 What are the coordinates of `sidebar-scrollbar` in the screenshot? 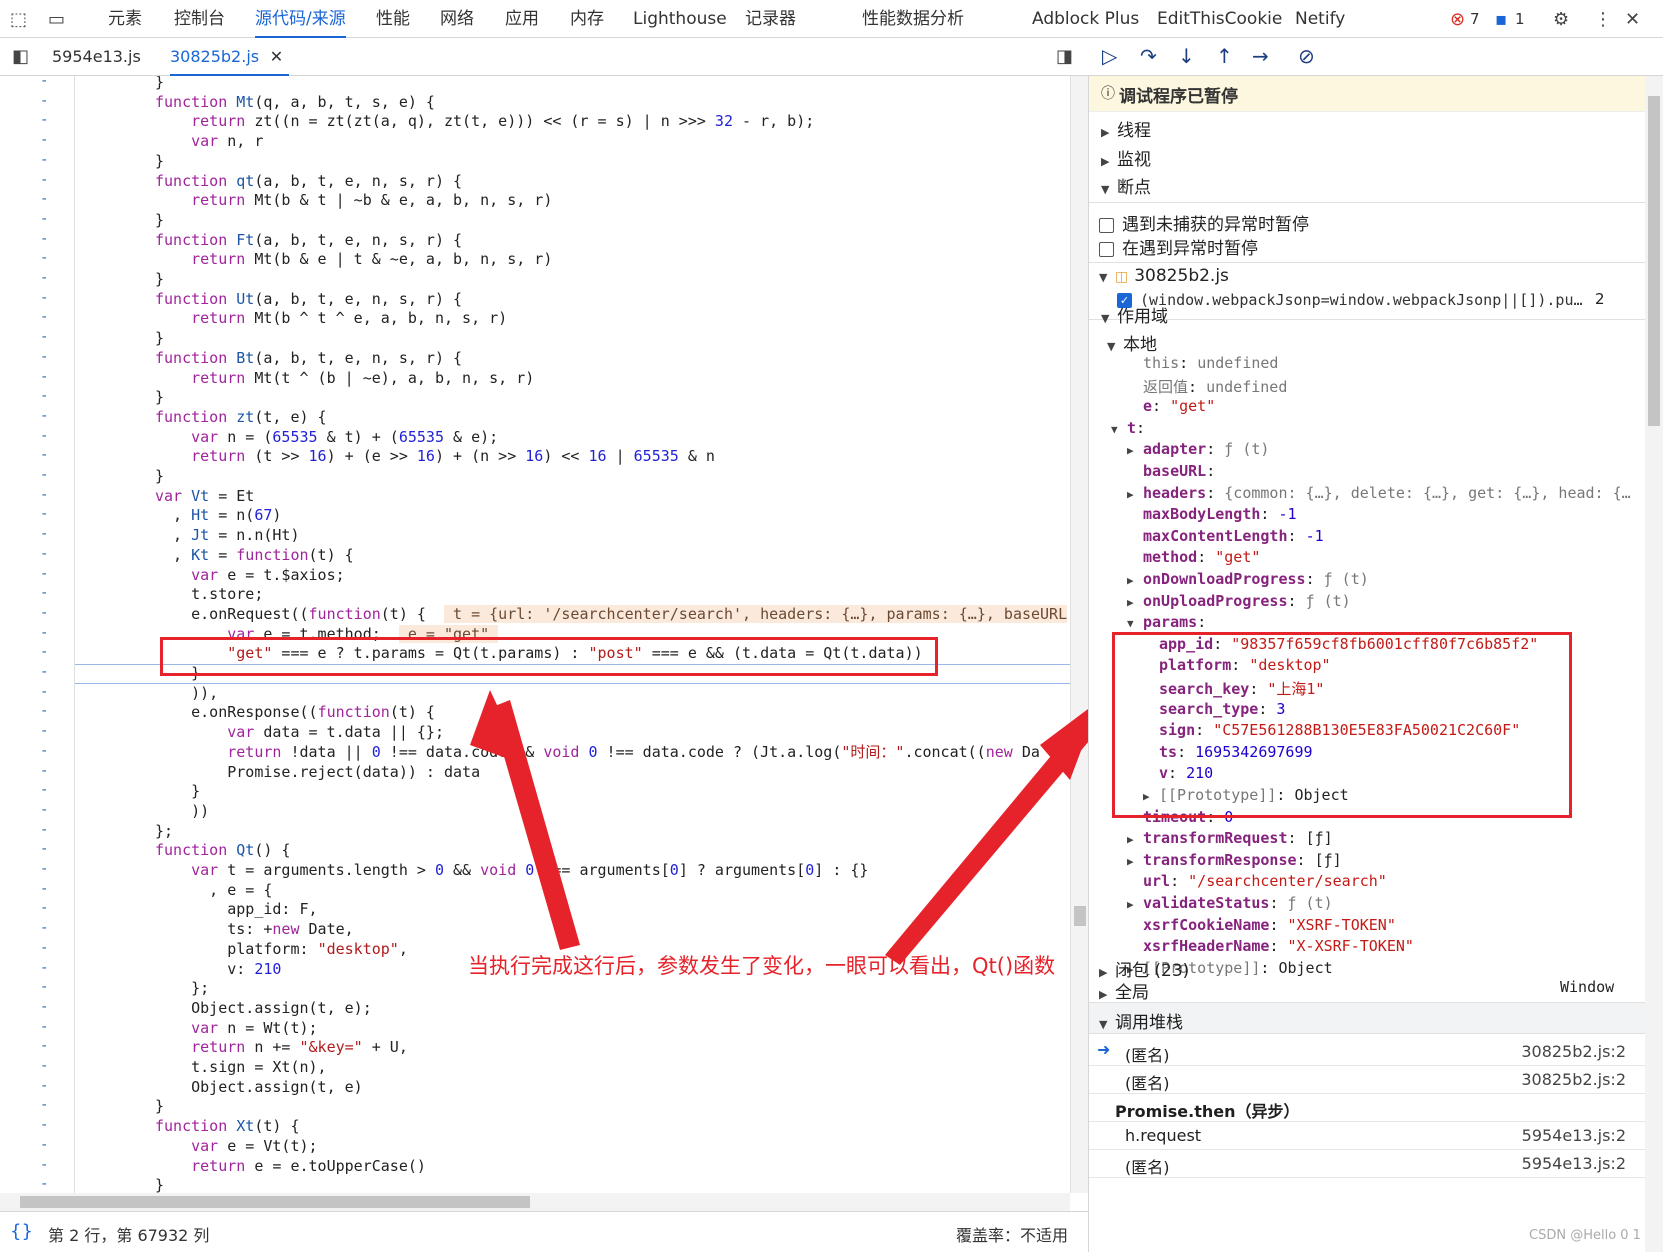 It's located at (1654, 664).